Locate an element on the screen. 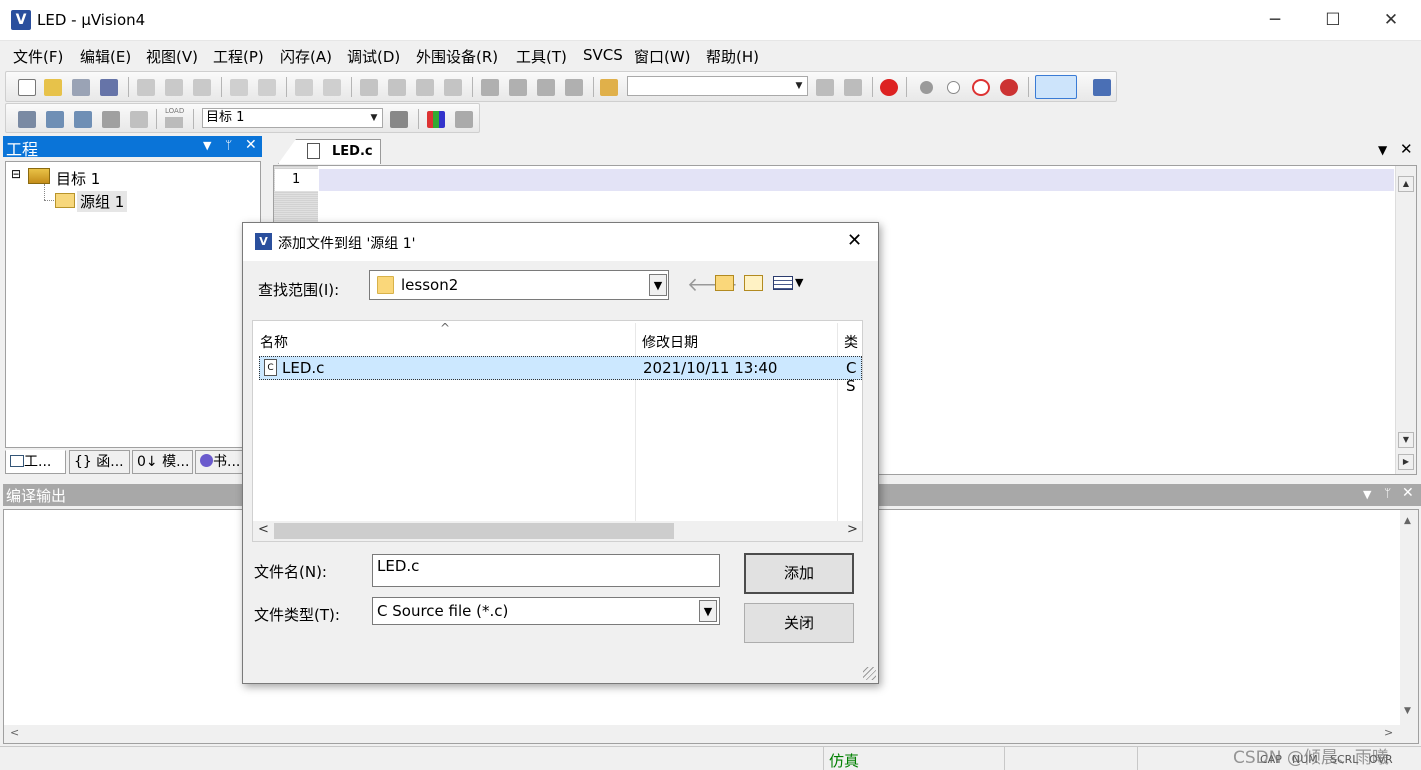 The width and height of the screenshot is (1421, 770). breakpoint-enable-icon is located at coordinates (953, 87).